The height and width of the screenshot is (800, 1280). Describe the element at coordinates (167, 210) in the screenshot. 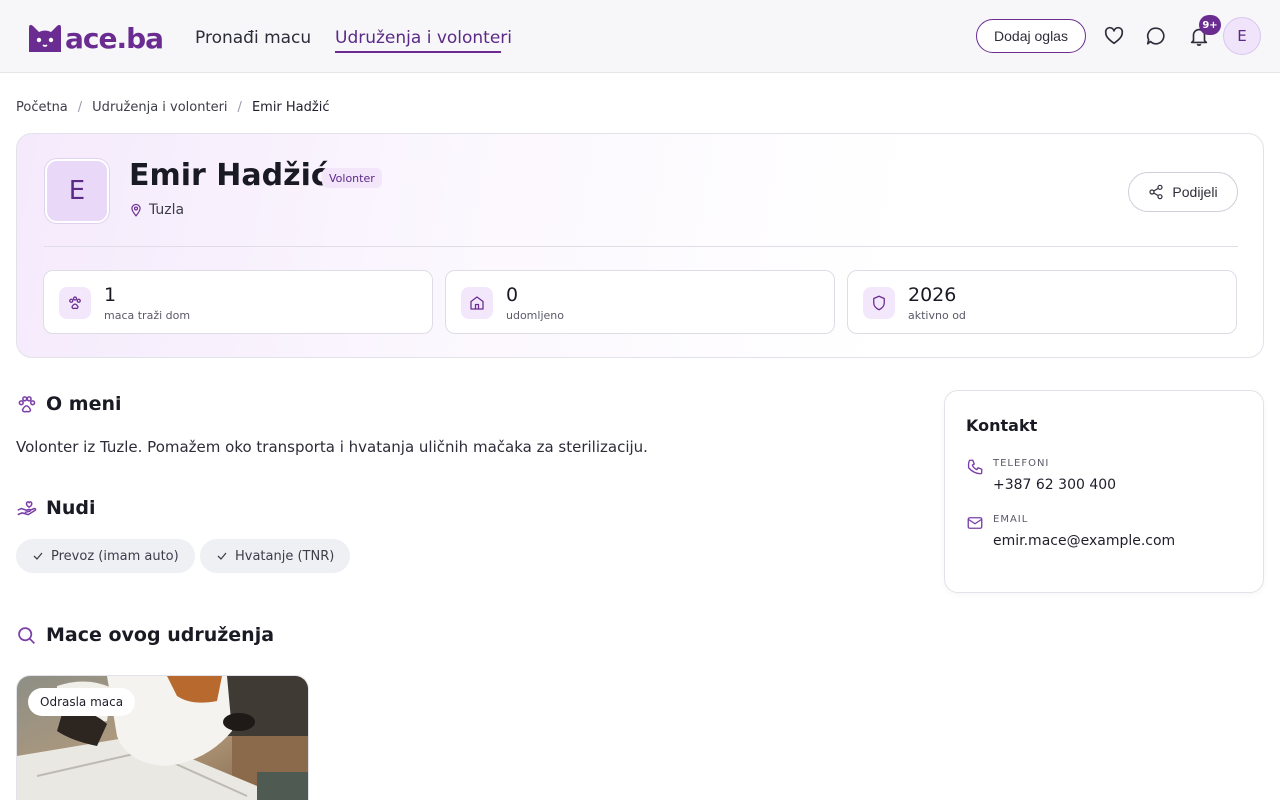

I see `location-text: Tuzla` at that location.